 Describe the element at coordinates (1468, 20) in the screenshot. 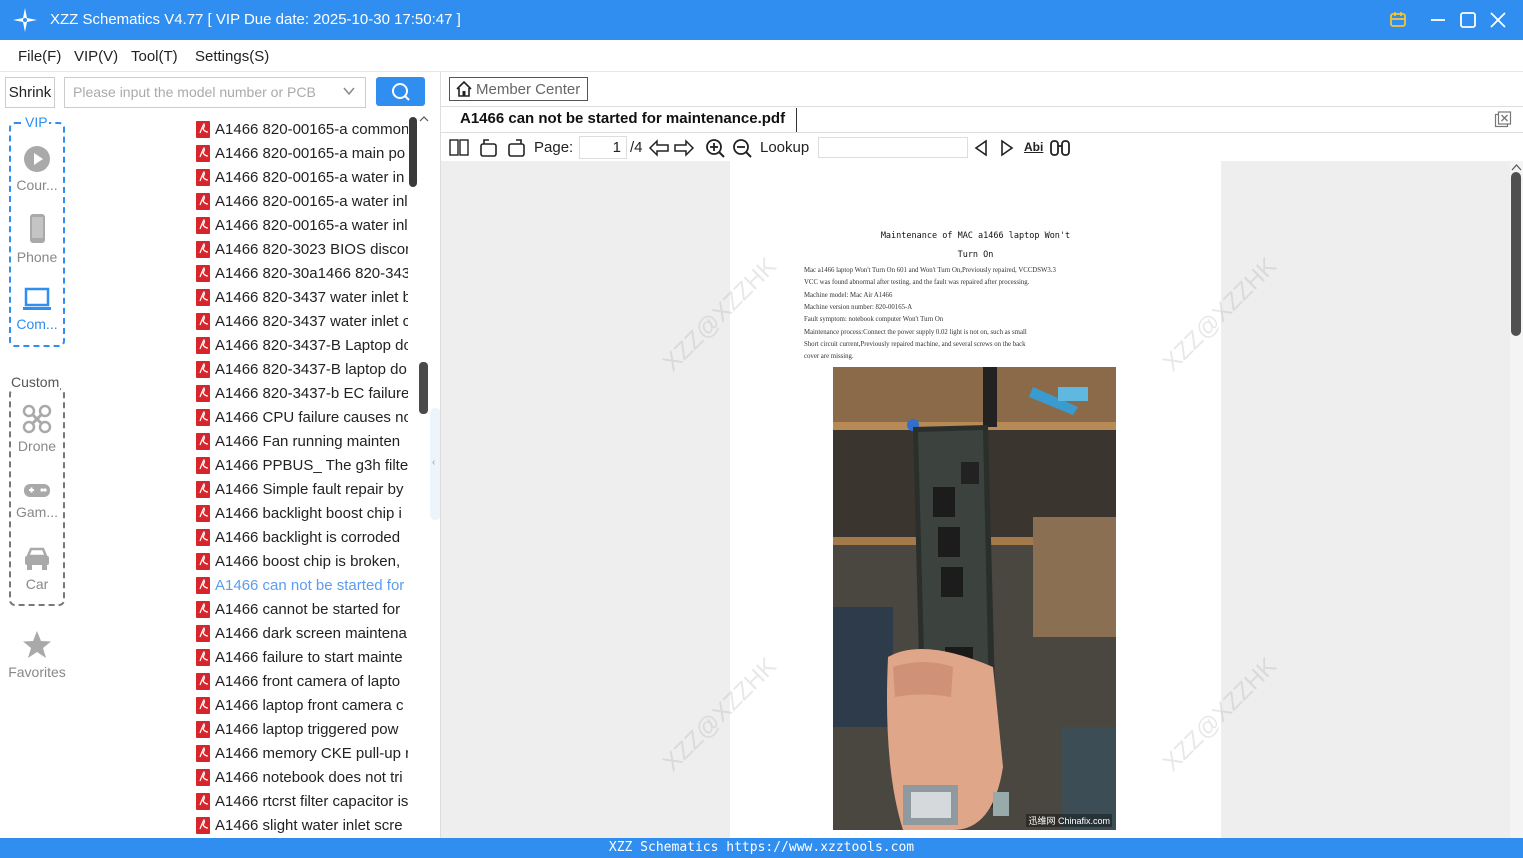

I see `maximize-icon` at that location.